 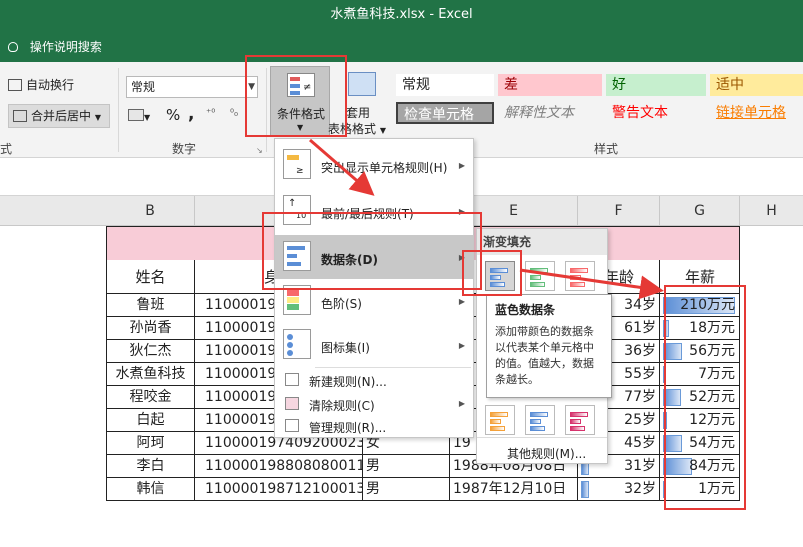 I want to click on arrow-to-data-bars, so click(x=342, y=167).